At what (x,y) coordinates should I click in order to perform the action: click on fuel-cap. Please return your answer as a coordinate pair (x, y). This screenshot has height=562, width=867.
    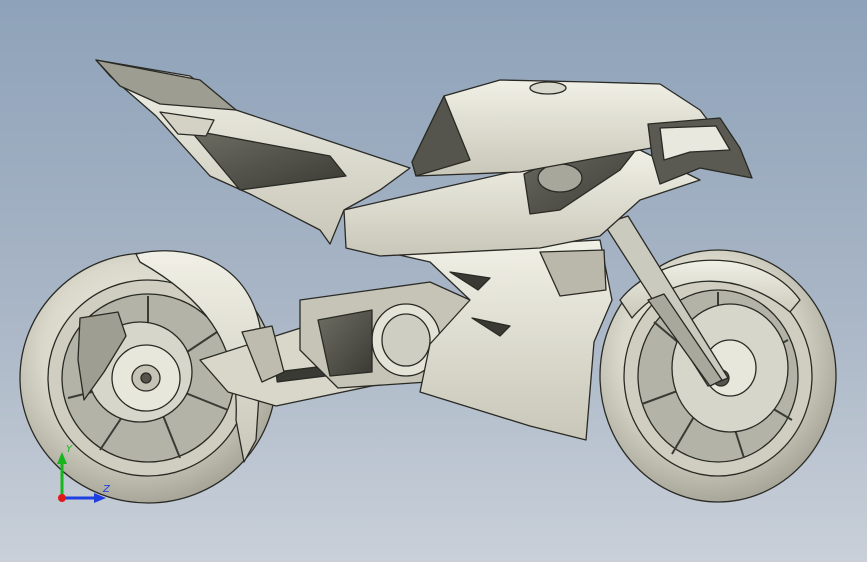
    Looking at the image, I should click on (548, 88).